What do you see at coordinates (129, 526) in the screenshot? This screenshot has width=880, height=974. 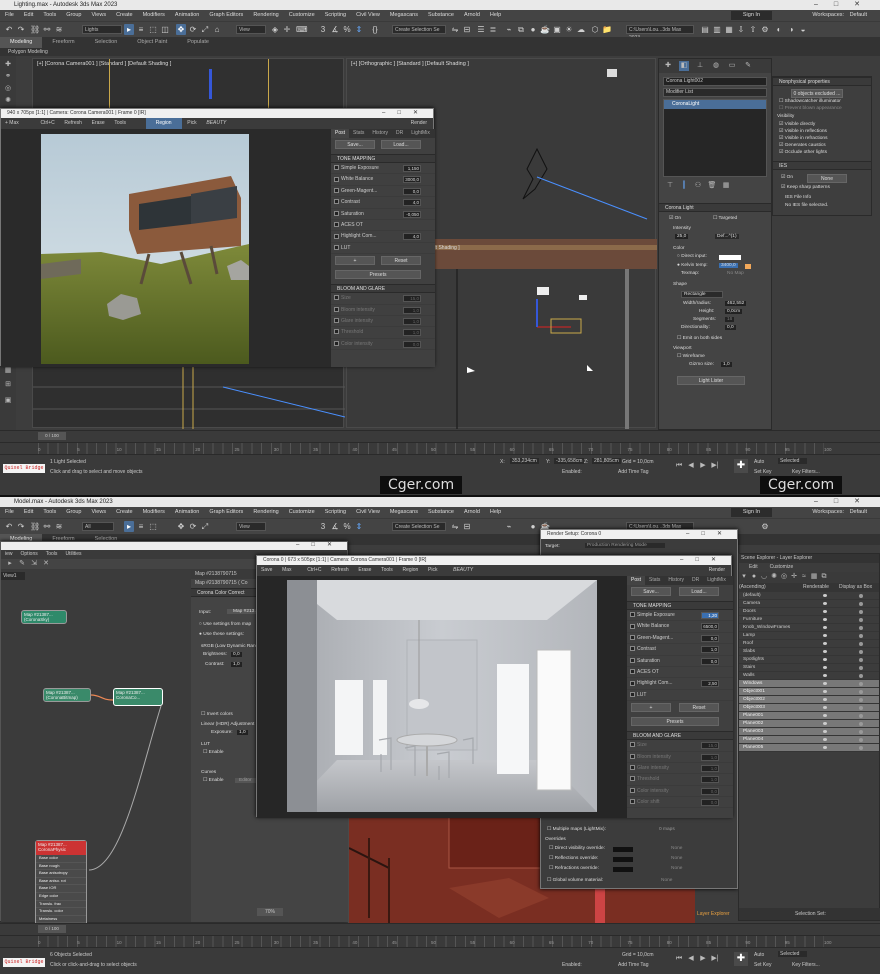 I see `select-object-icon: ▸` at bounding box center [129, 526].